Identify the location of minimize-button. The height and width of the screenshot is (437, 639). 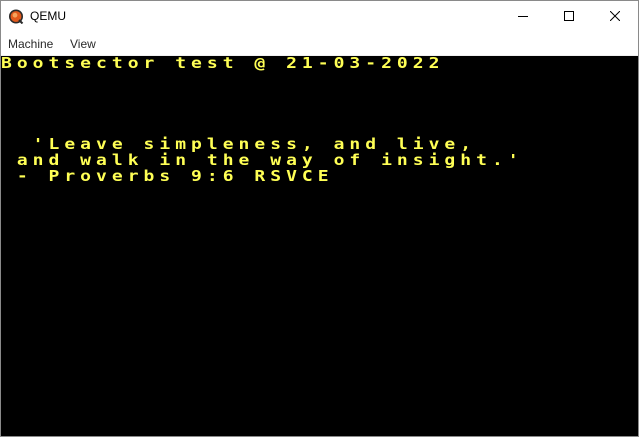
(523, 16).